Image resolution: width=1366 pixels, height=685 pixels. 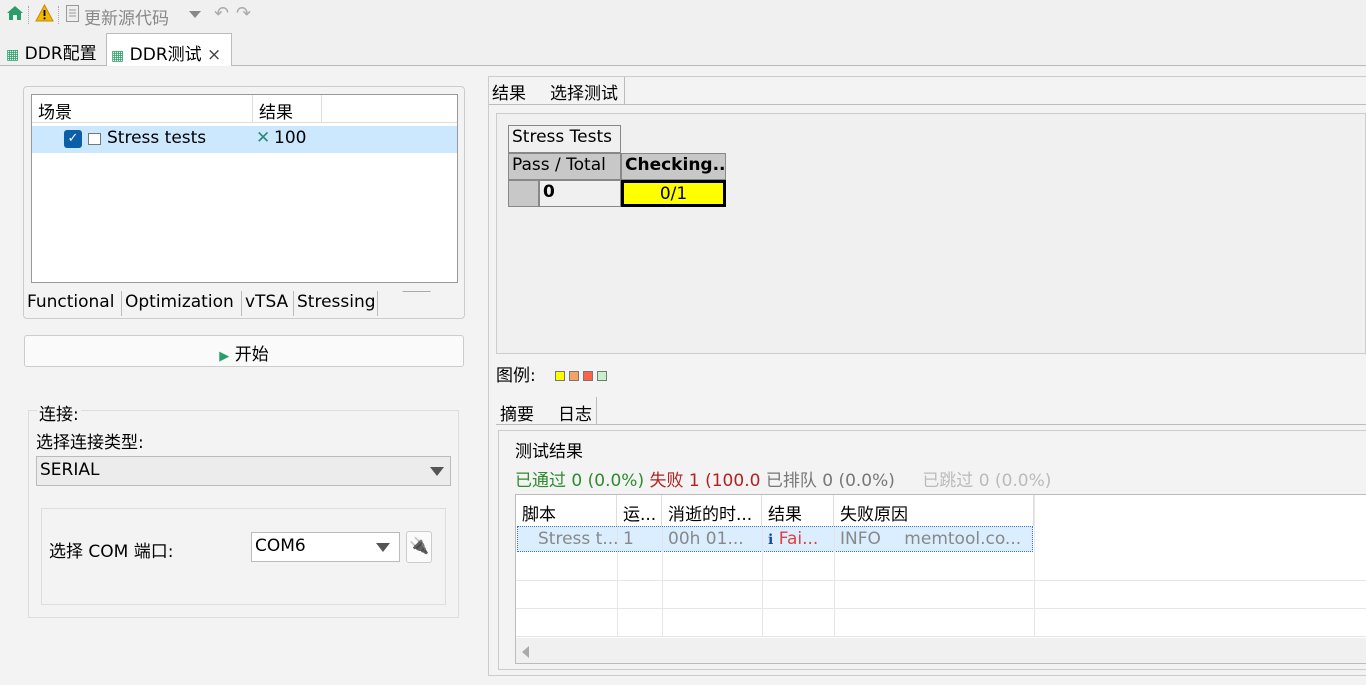 What do you see at coordinates (509, 91) in the screenshot?
I see `tab-results: 结果` at bounding box center [509, 91].